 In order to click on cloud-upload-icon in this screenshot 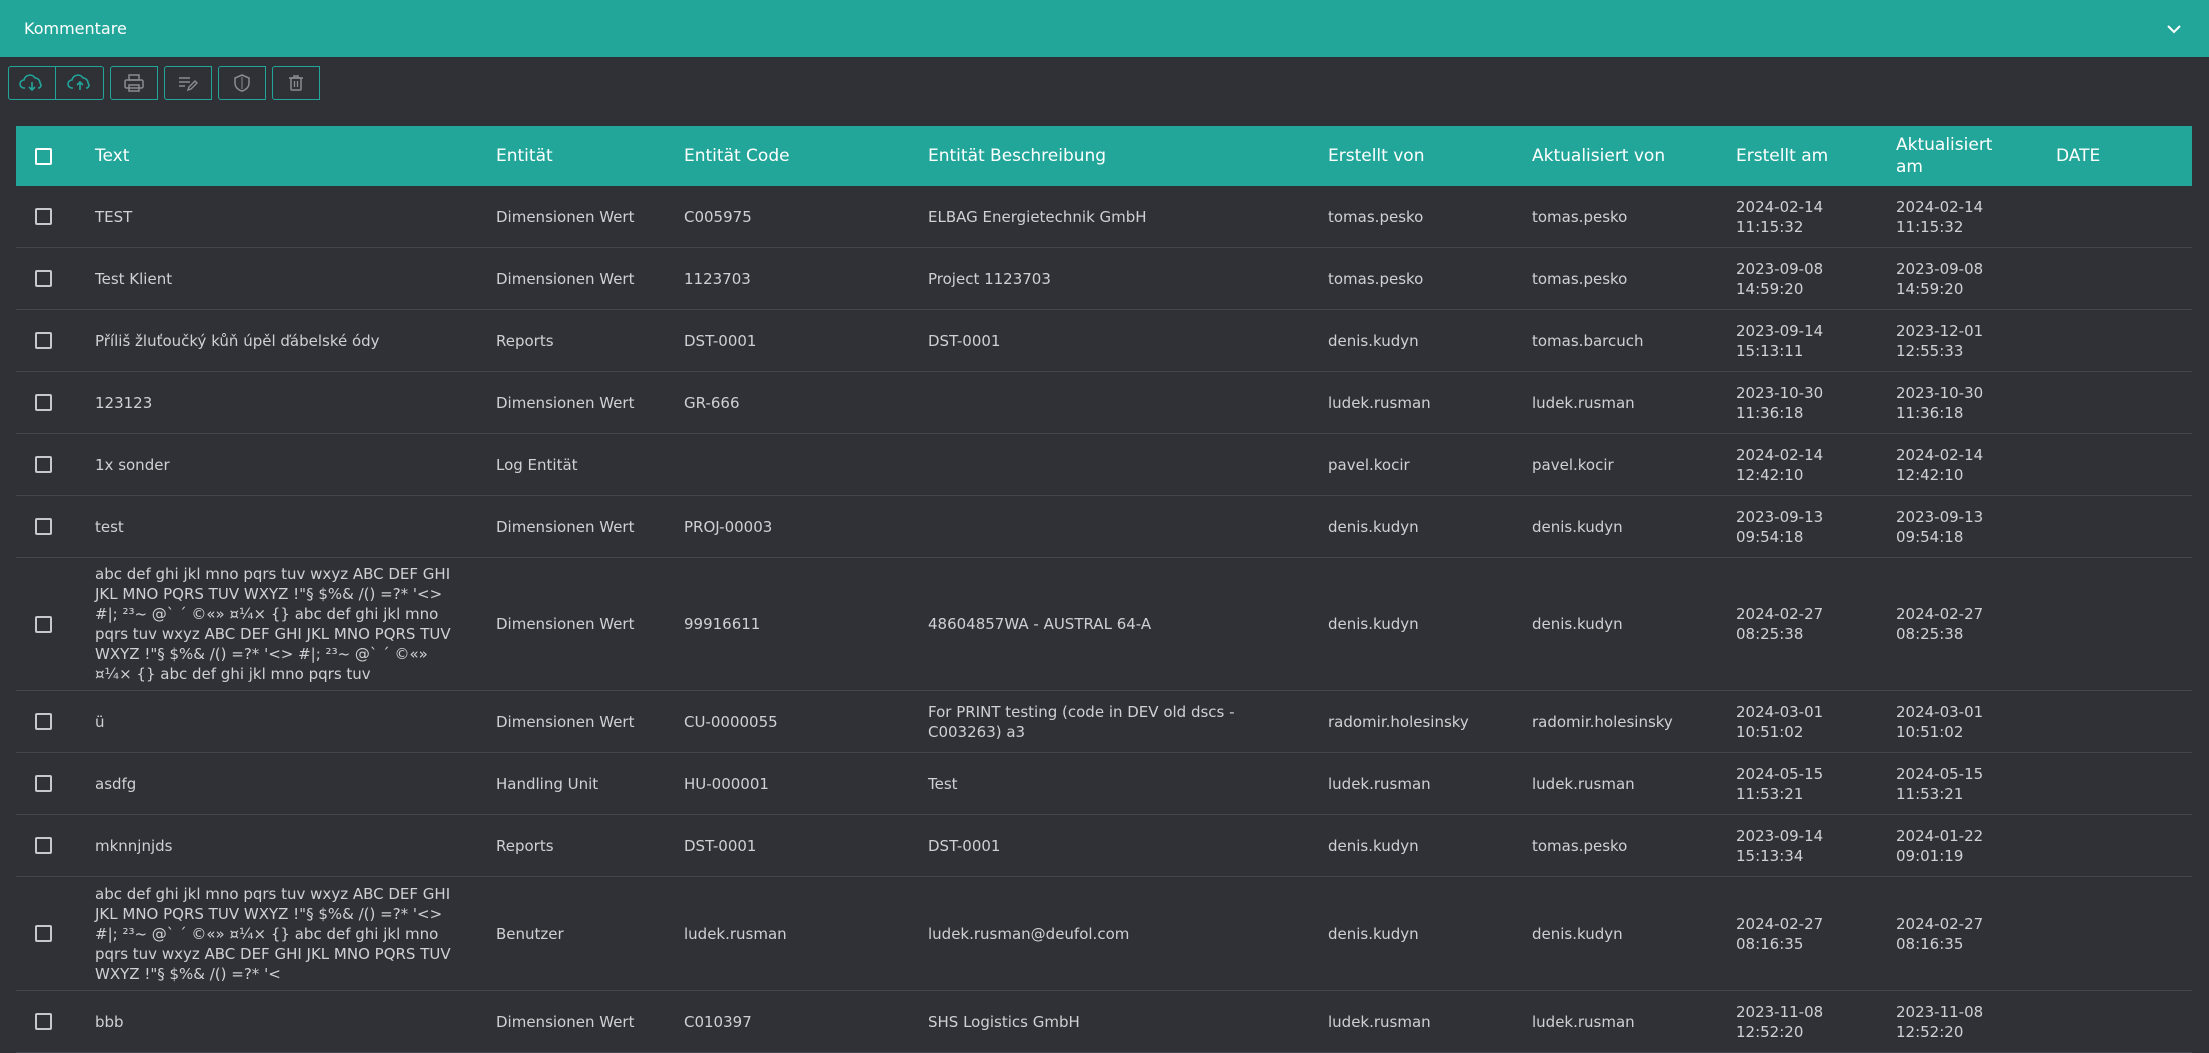, I will do `click(78, 82)`.